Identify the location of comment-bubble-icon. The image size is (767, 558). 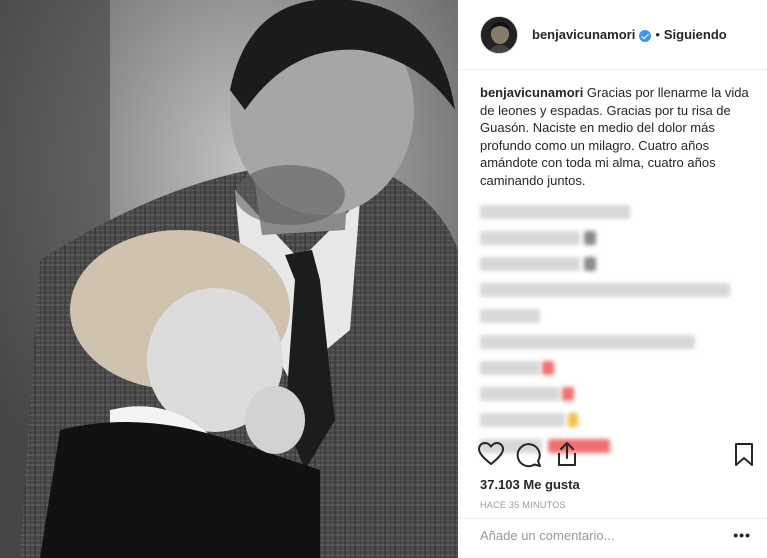
(528, 455).